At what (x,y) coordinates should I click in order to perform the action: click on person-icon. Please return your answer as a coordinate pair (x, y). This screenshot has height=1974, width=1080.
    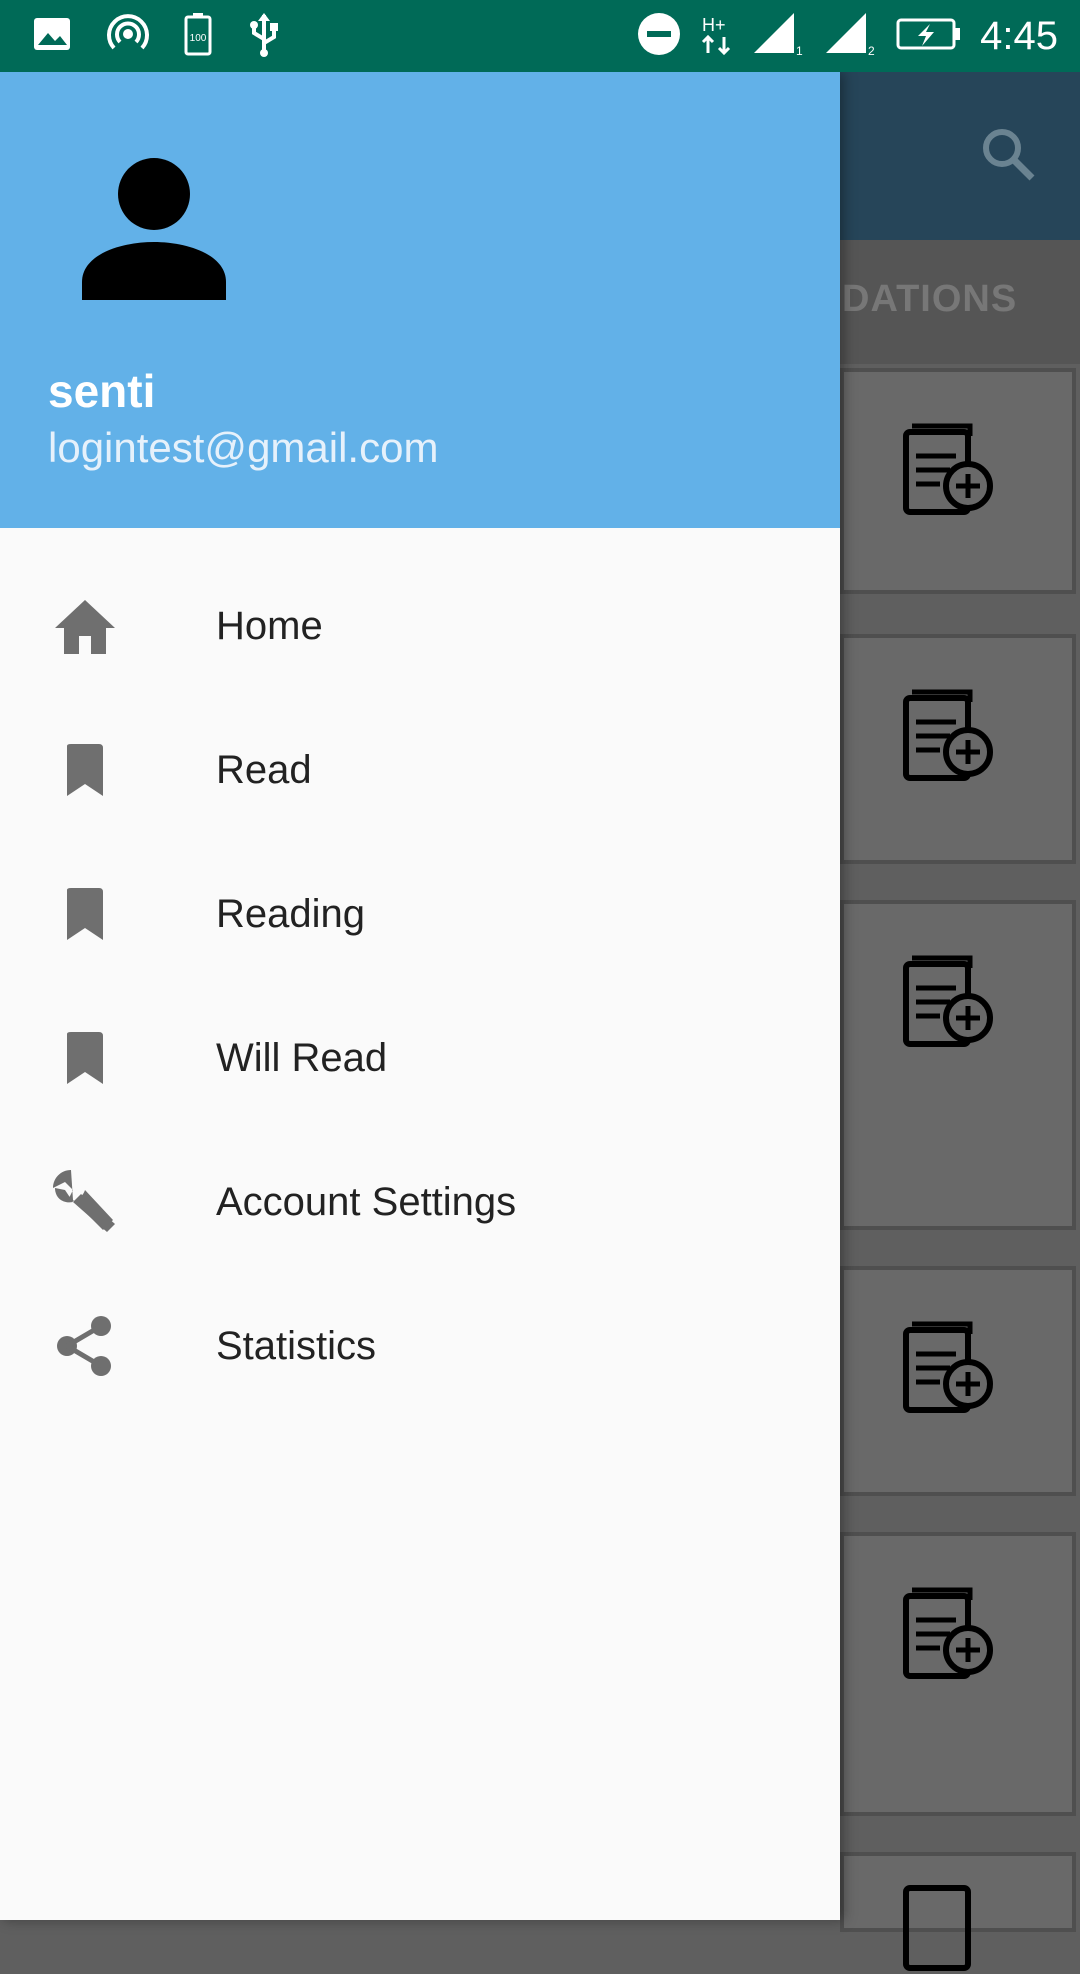
    Looking at the image, I should click on (154, 229).